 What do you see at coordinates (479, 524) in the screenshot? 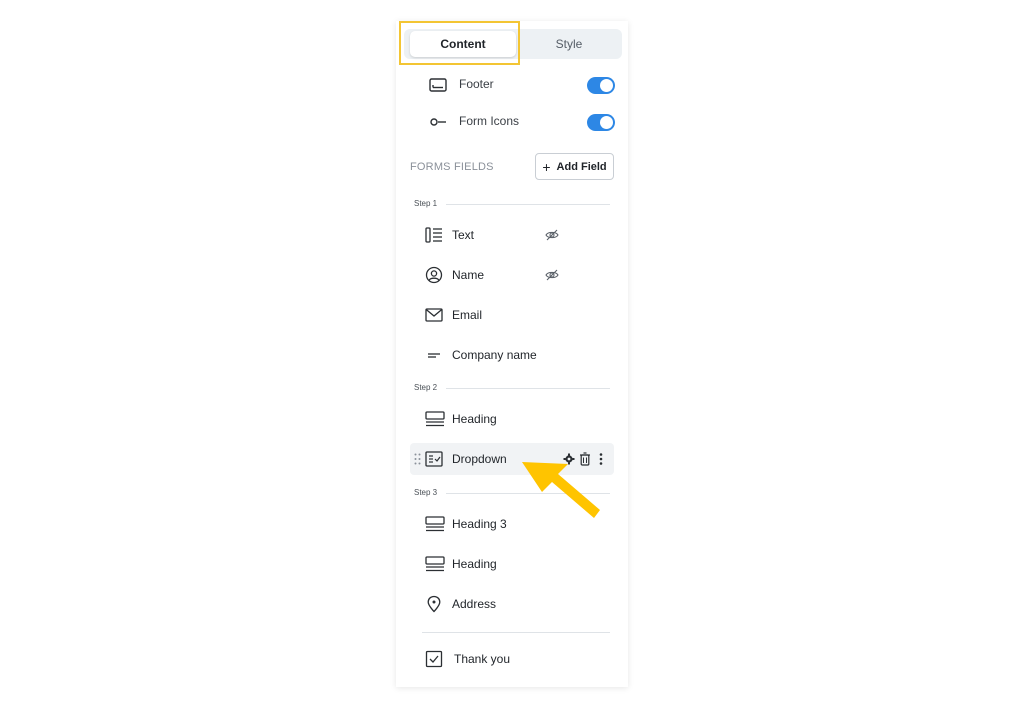
I see `field-label: Heading 3` at bounding box center [479, 524].